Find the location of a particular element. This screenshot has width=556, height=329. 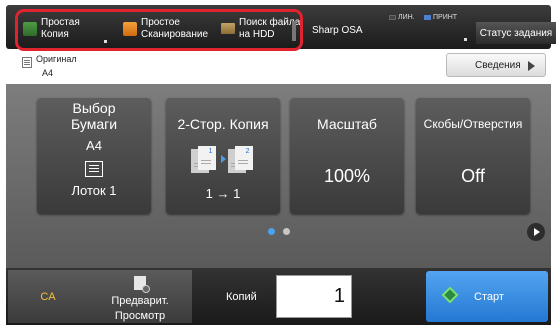

preview-label-line2: Просмотр is located at coordinates (140, 316).